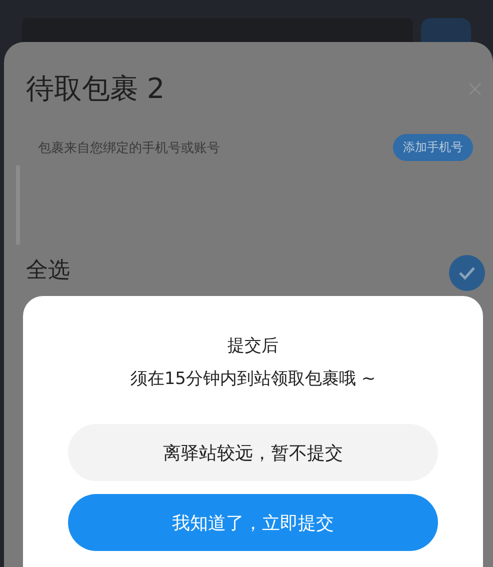 The image size is (493, 567). I want to click on check-circle-icon, so click(467, 273).